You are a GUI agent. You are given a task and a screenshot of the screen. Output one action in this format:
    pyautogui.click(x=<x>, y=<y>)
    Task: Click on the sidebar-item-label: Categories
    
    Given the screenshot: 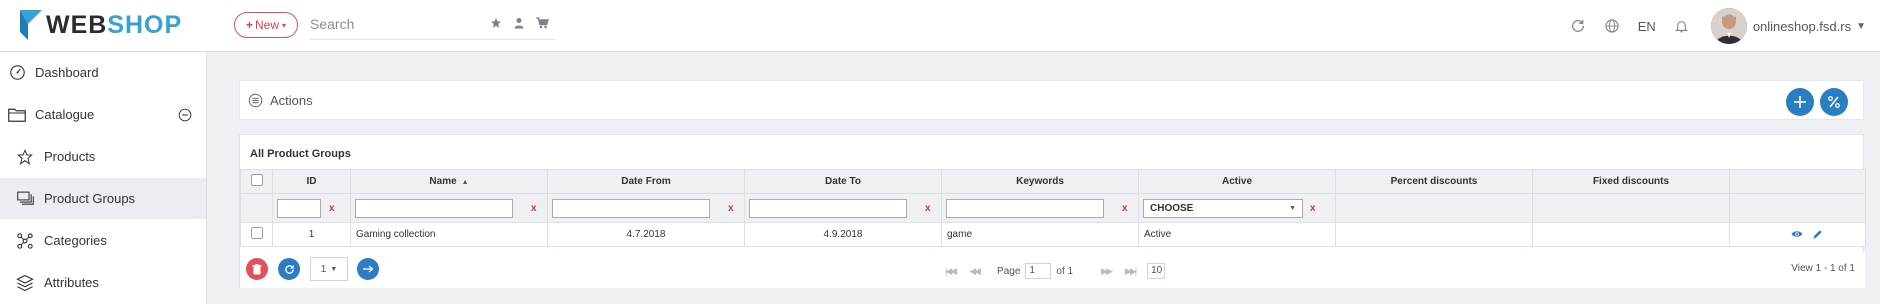 What is the action you would take?
    pyautogui.click(x=75, y=240)
    